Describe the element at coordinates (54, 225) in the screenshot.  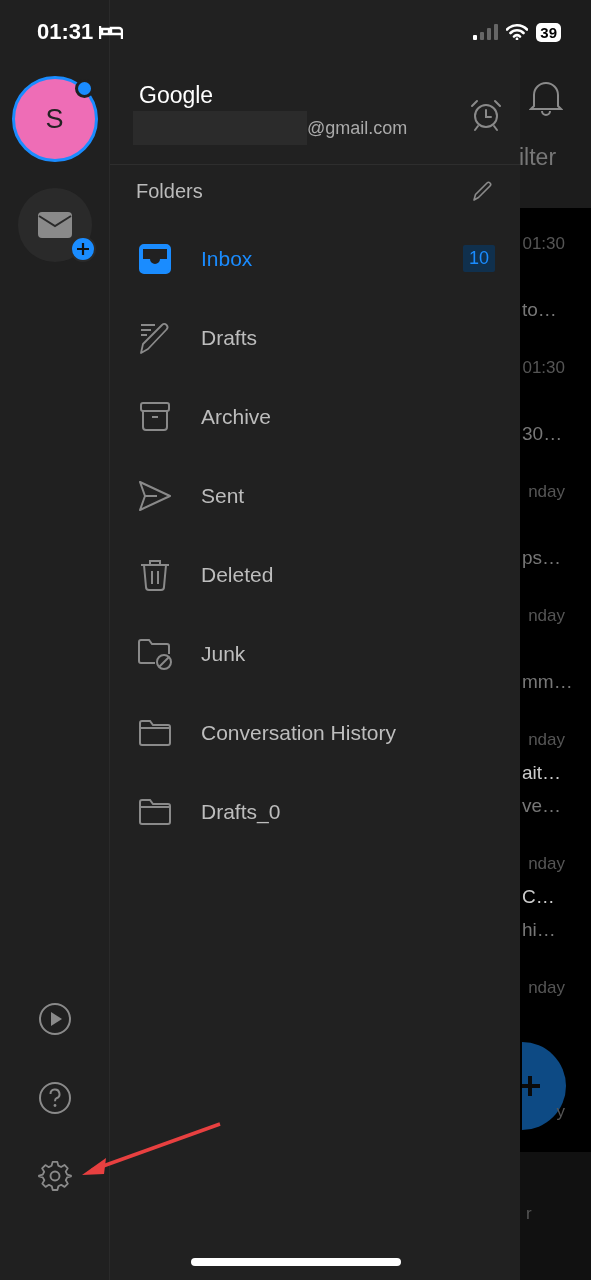
I see `envelope-icon` at that location.